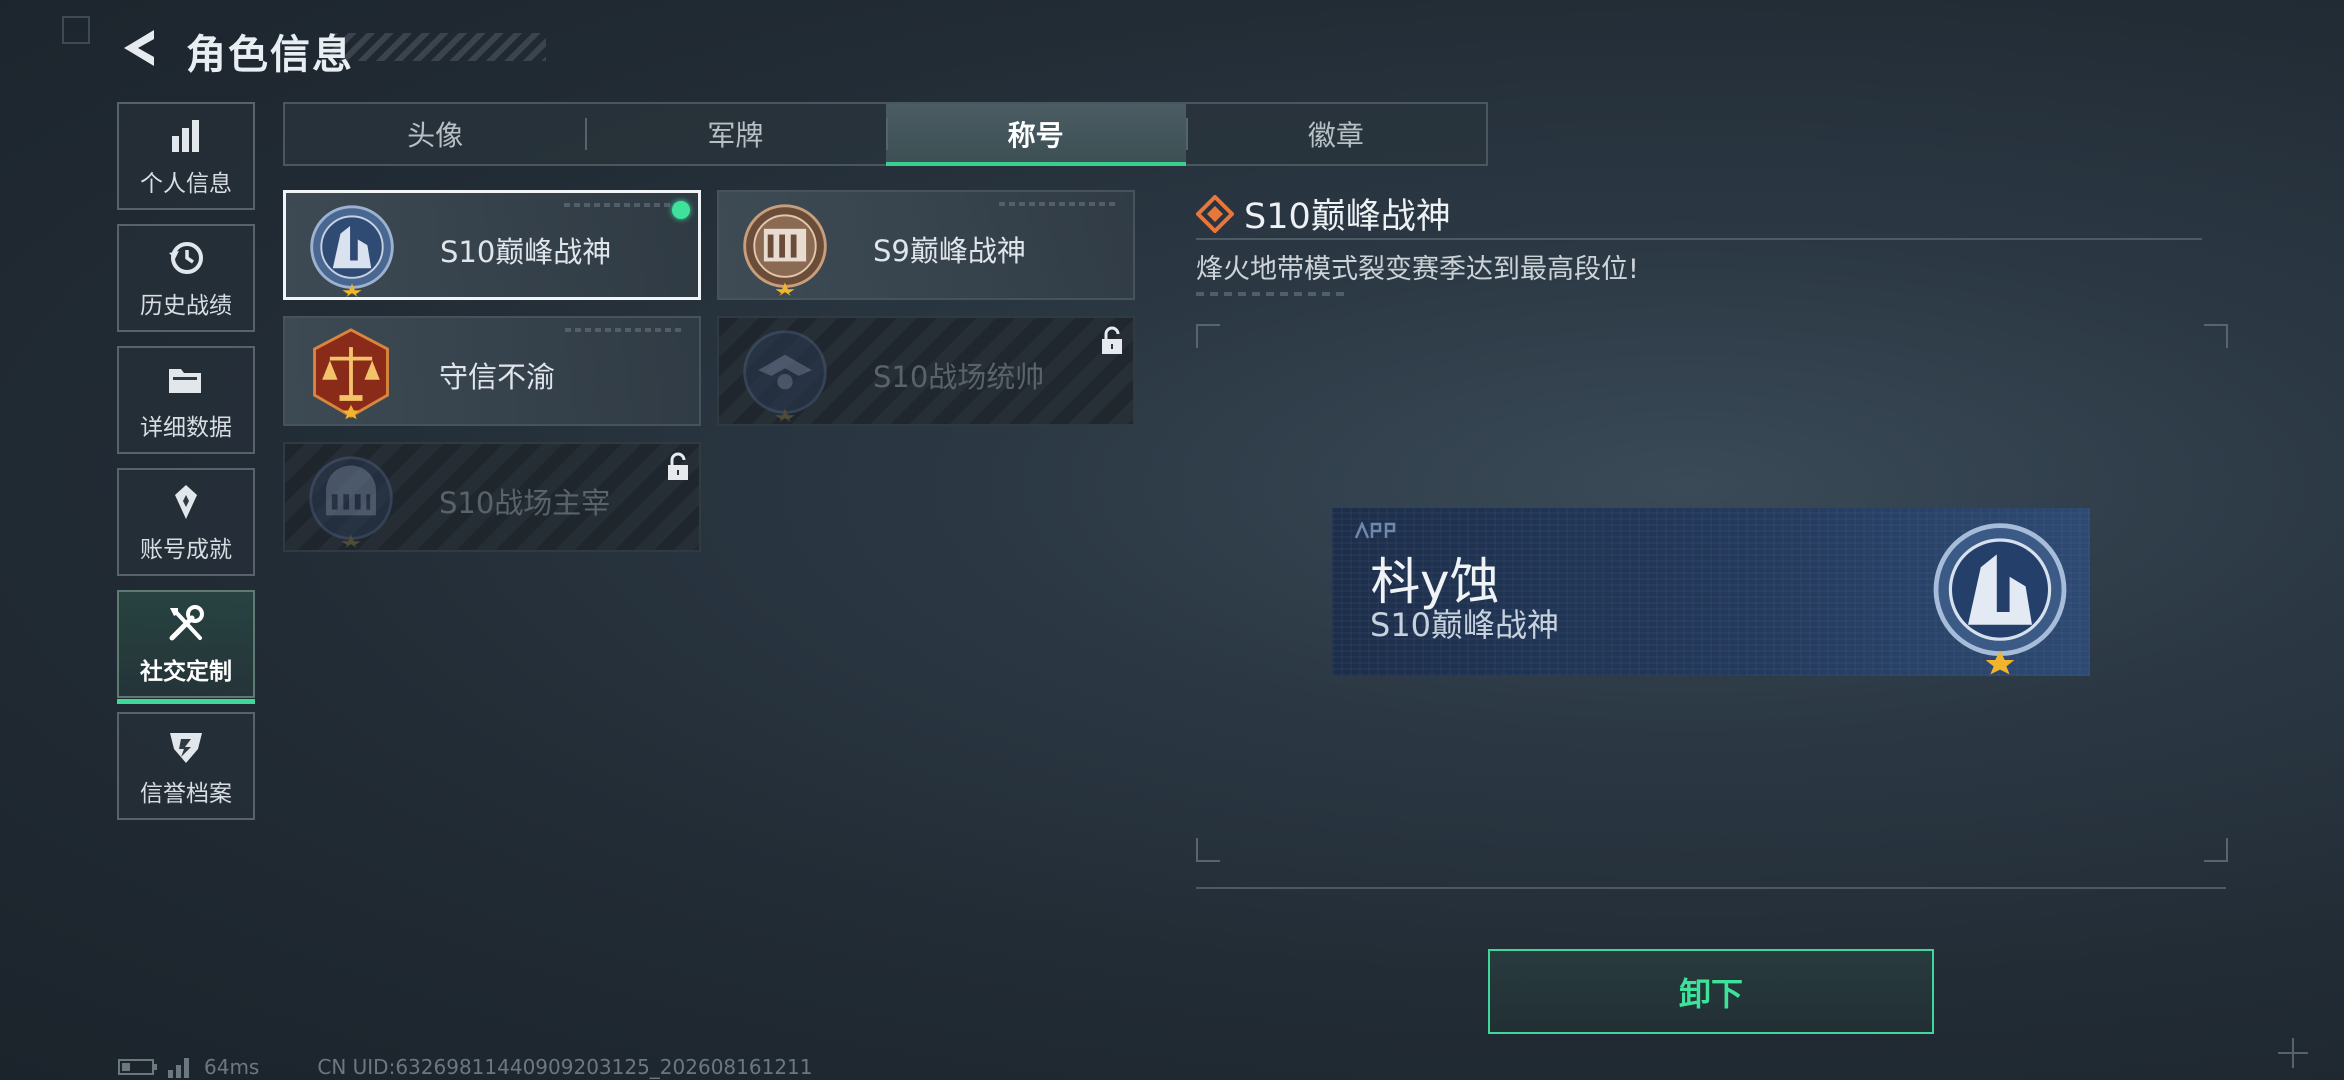 This screenshot has height=1080, width=2344. I want to click on achievement-icon, so click(186, 502).